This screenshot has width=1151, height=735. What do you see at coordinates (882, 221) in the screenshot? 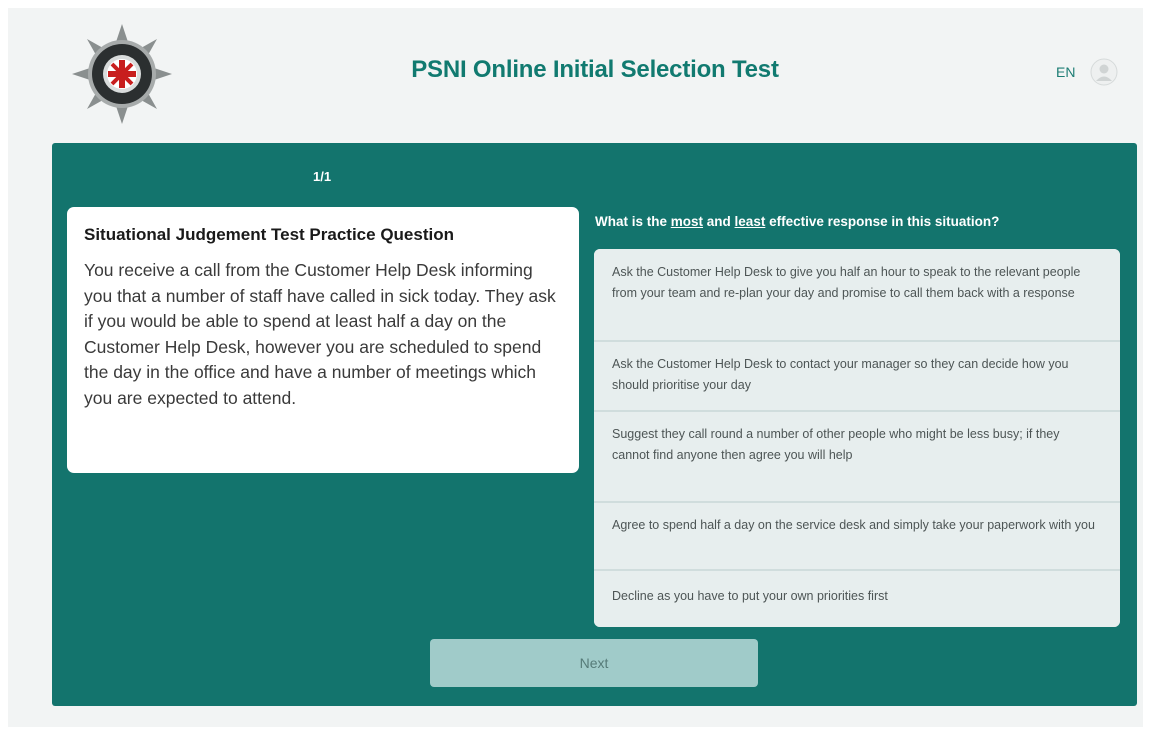
I see `prompt-text-end: effective response in this situation?` at bounding box center [882, 221].